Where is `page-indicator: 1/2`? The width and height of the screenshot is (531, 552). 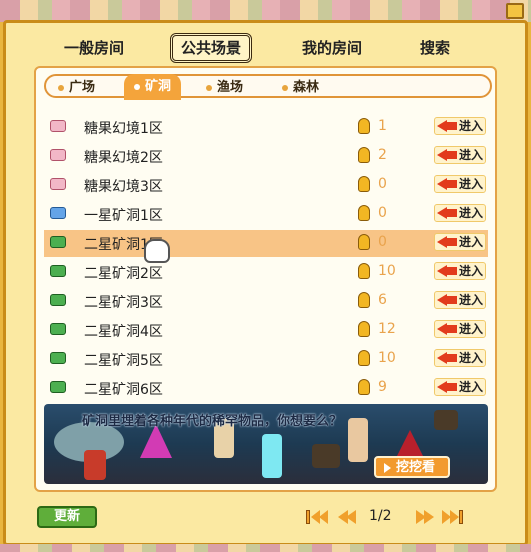 page-indicator: 1/2 is located at coordinates (380, 516).